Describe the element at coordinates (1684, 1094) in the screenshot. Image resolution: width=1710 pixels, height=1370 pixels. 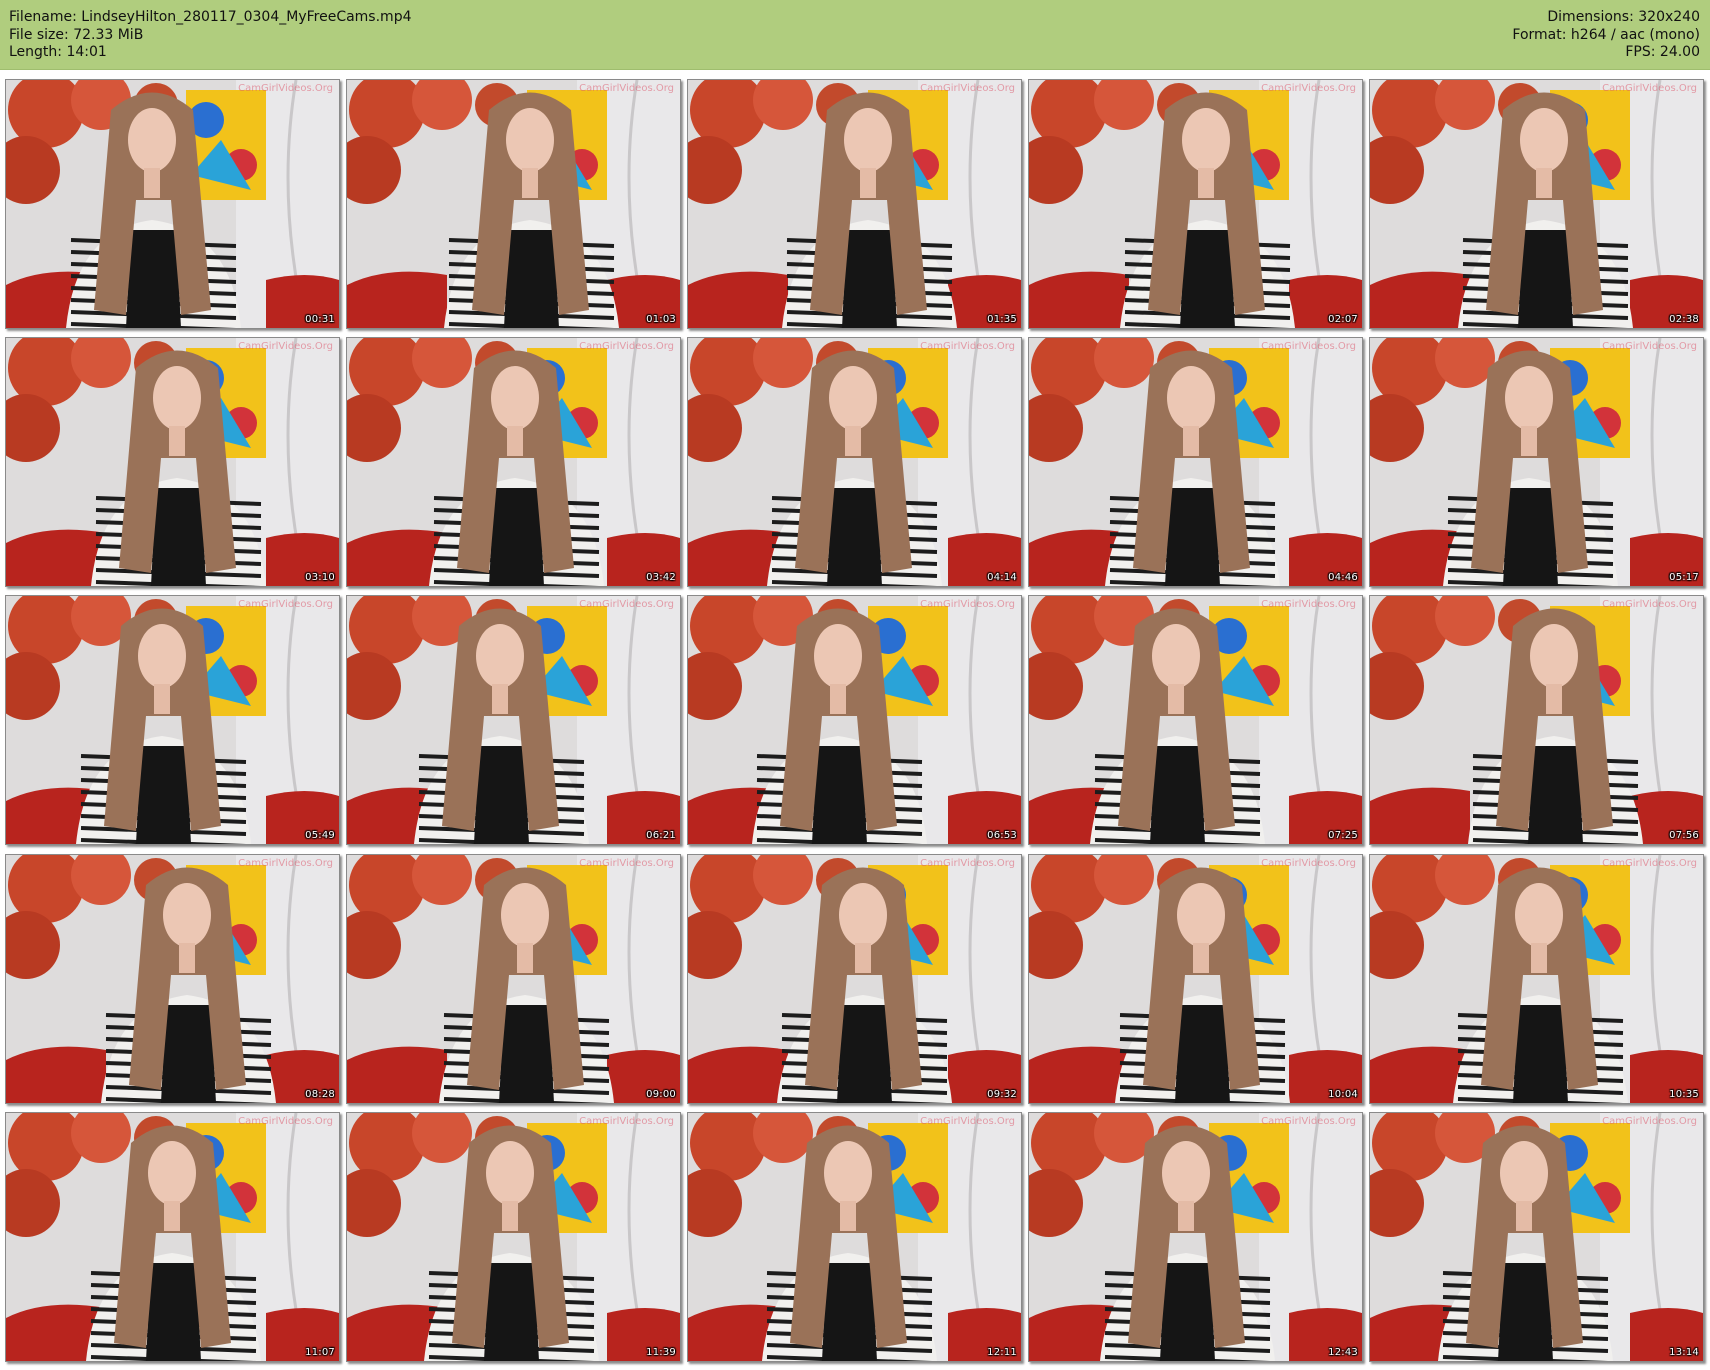
I see `frame-timestamp: 10:35` at that location.